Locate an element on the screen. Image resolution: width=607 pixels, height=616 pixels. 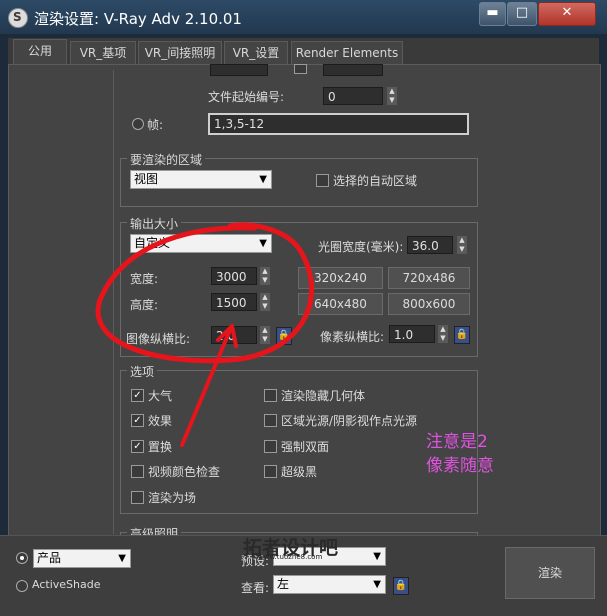
watermark-url: www.tuozhe8.com is located at coordinates (290, 557).